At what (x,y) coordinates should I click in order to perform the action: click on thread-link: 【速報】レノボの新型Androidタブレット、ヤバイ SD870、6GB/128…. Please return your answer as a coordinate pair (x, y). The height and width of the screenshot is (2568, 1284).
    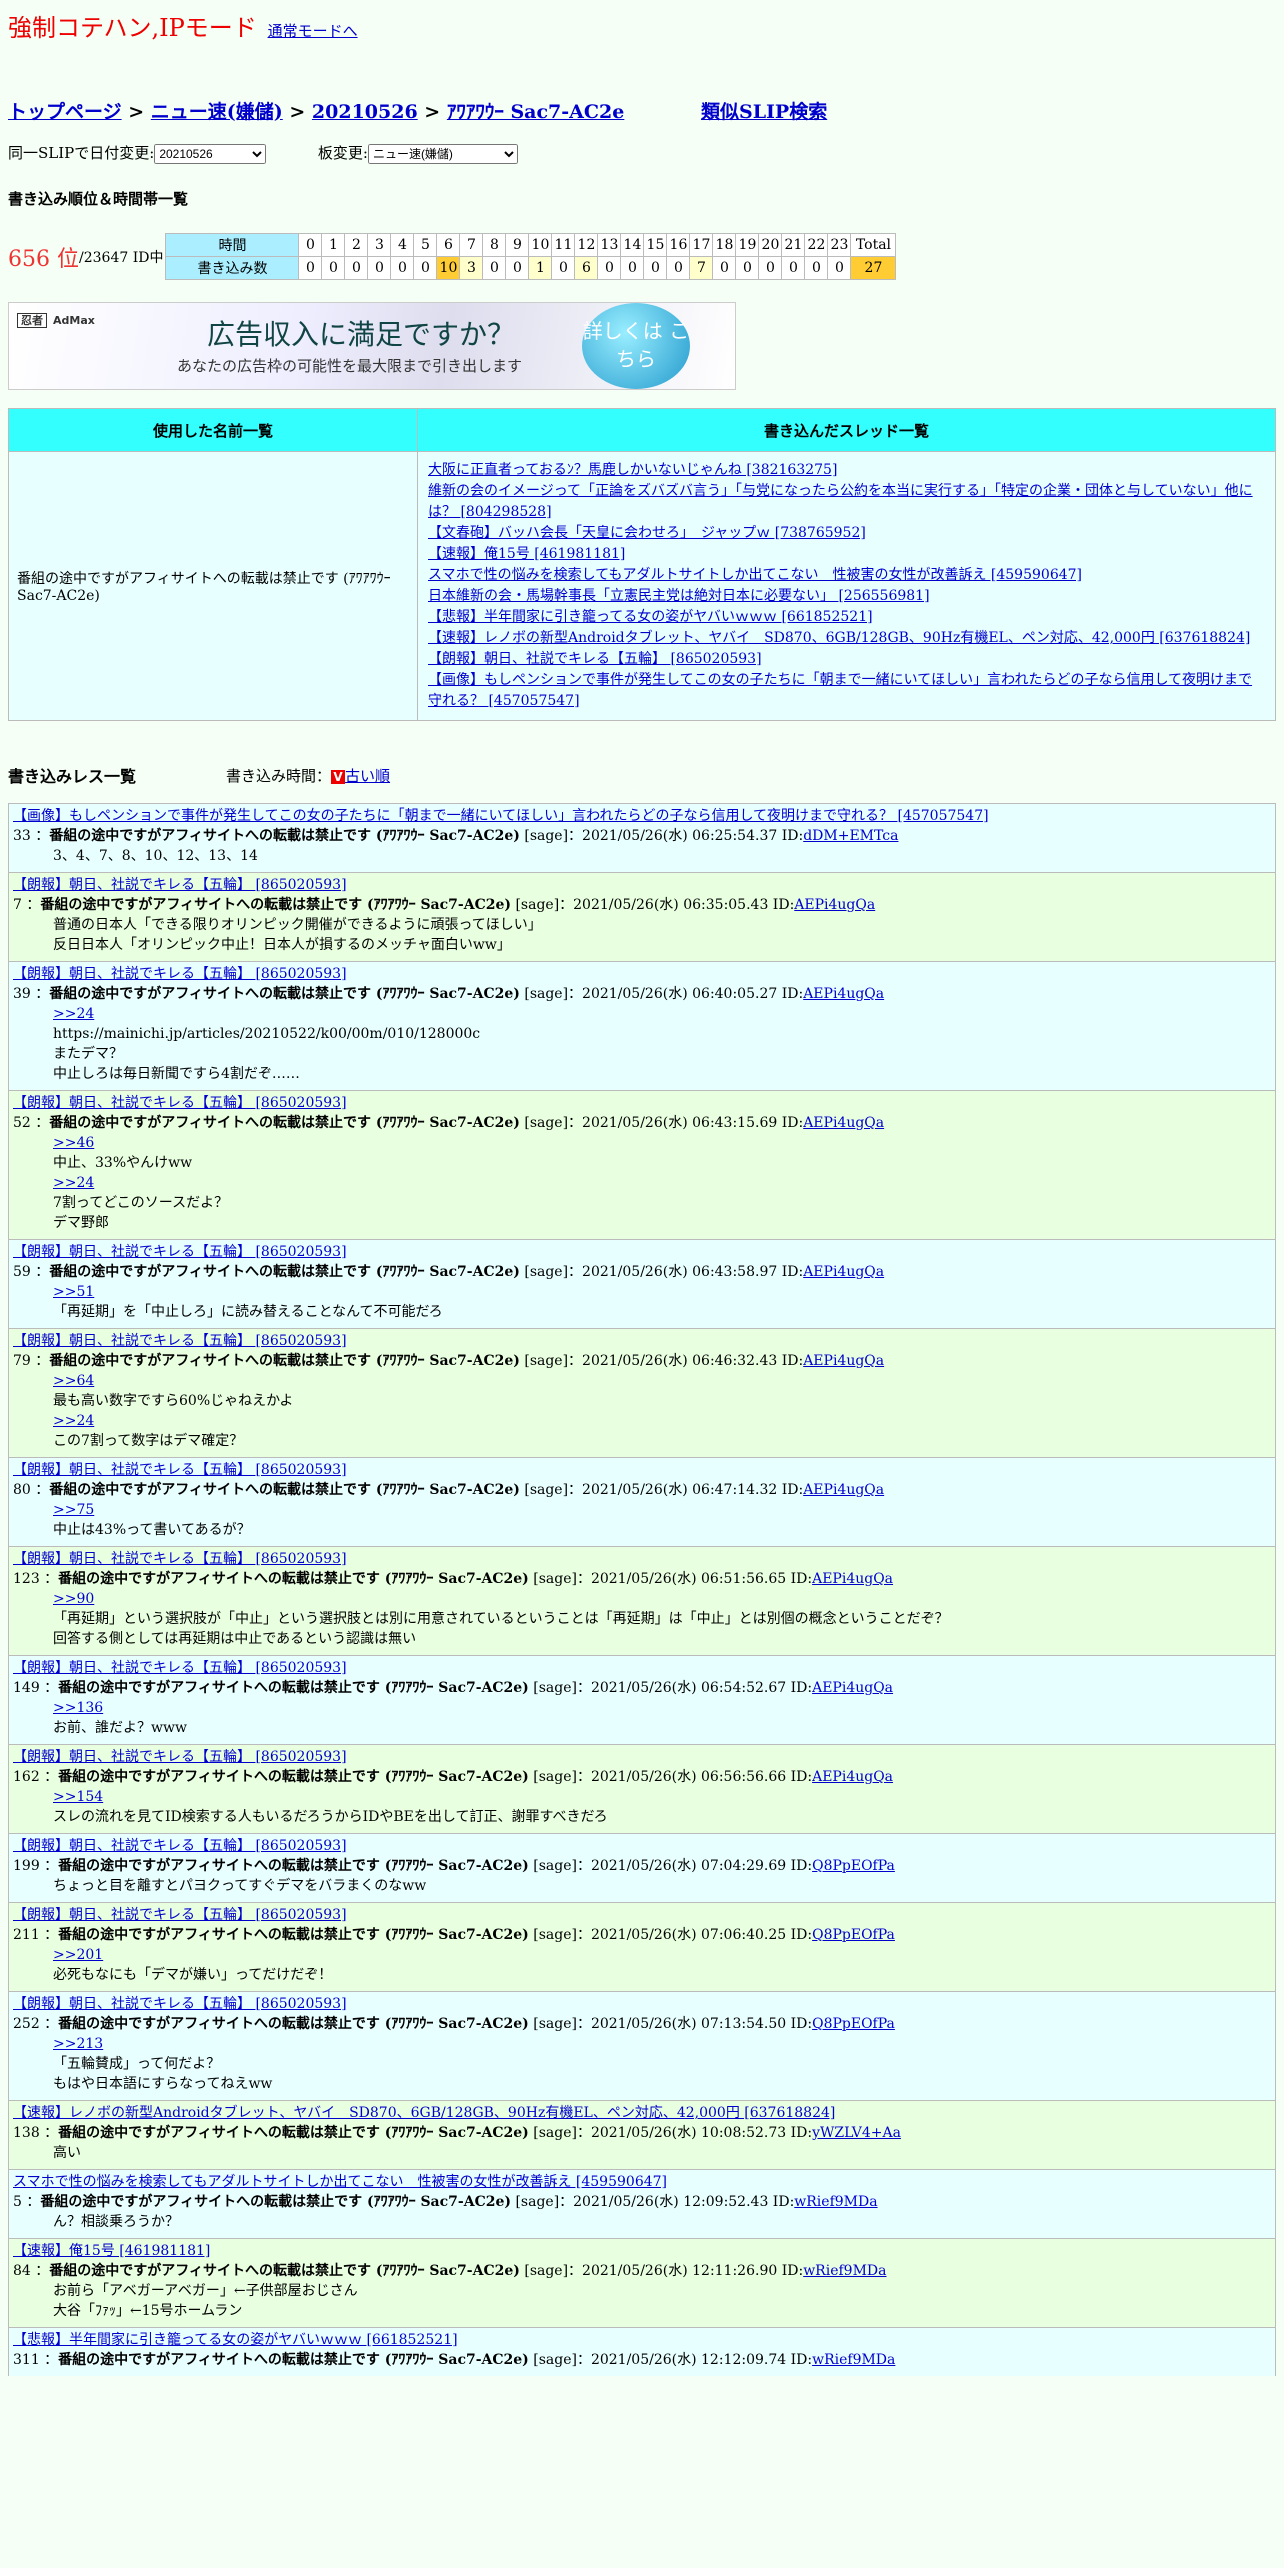
    Looking at the image, I should click on (846, 638).